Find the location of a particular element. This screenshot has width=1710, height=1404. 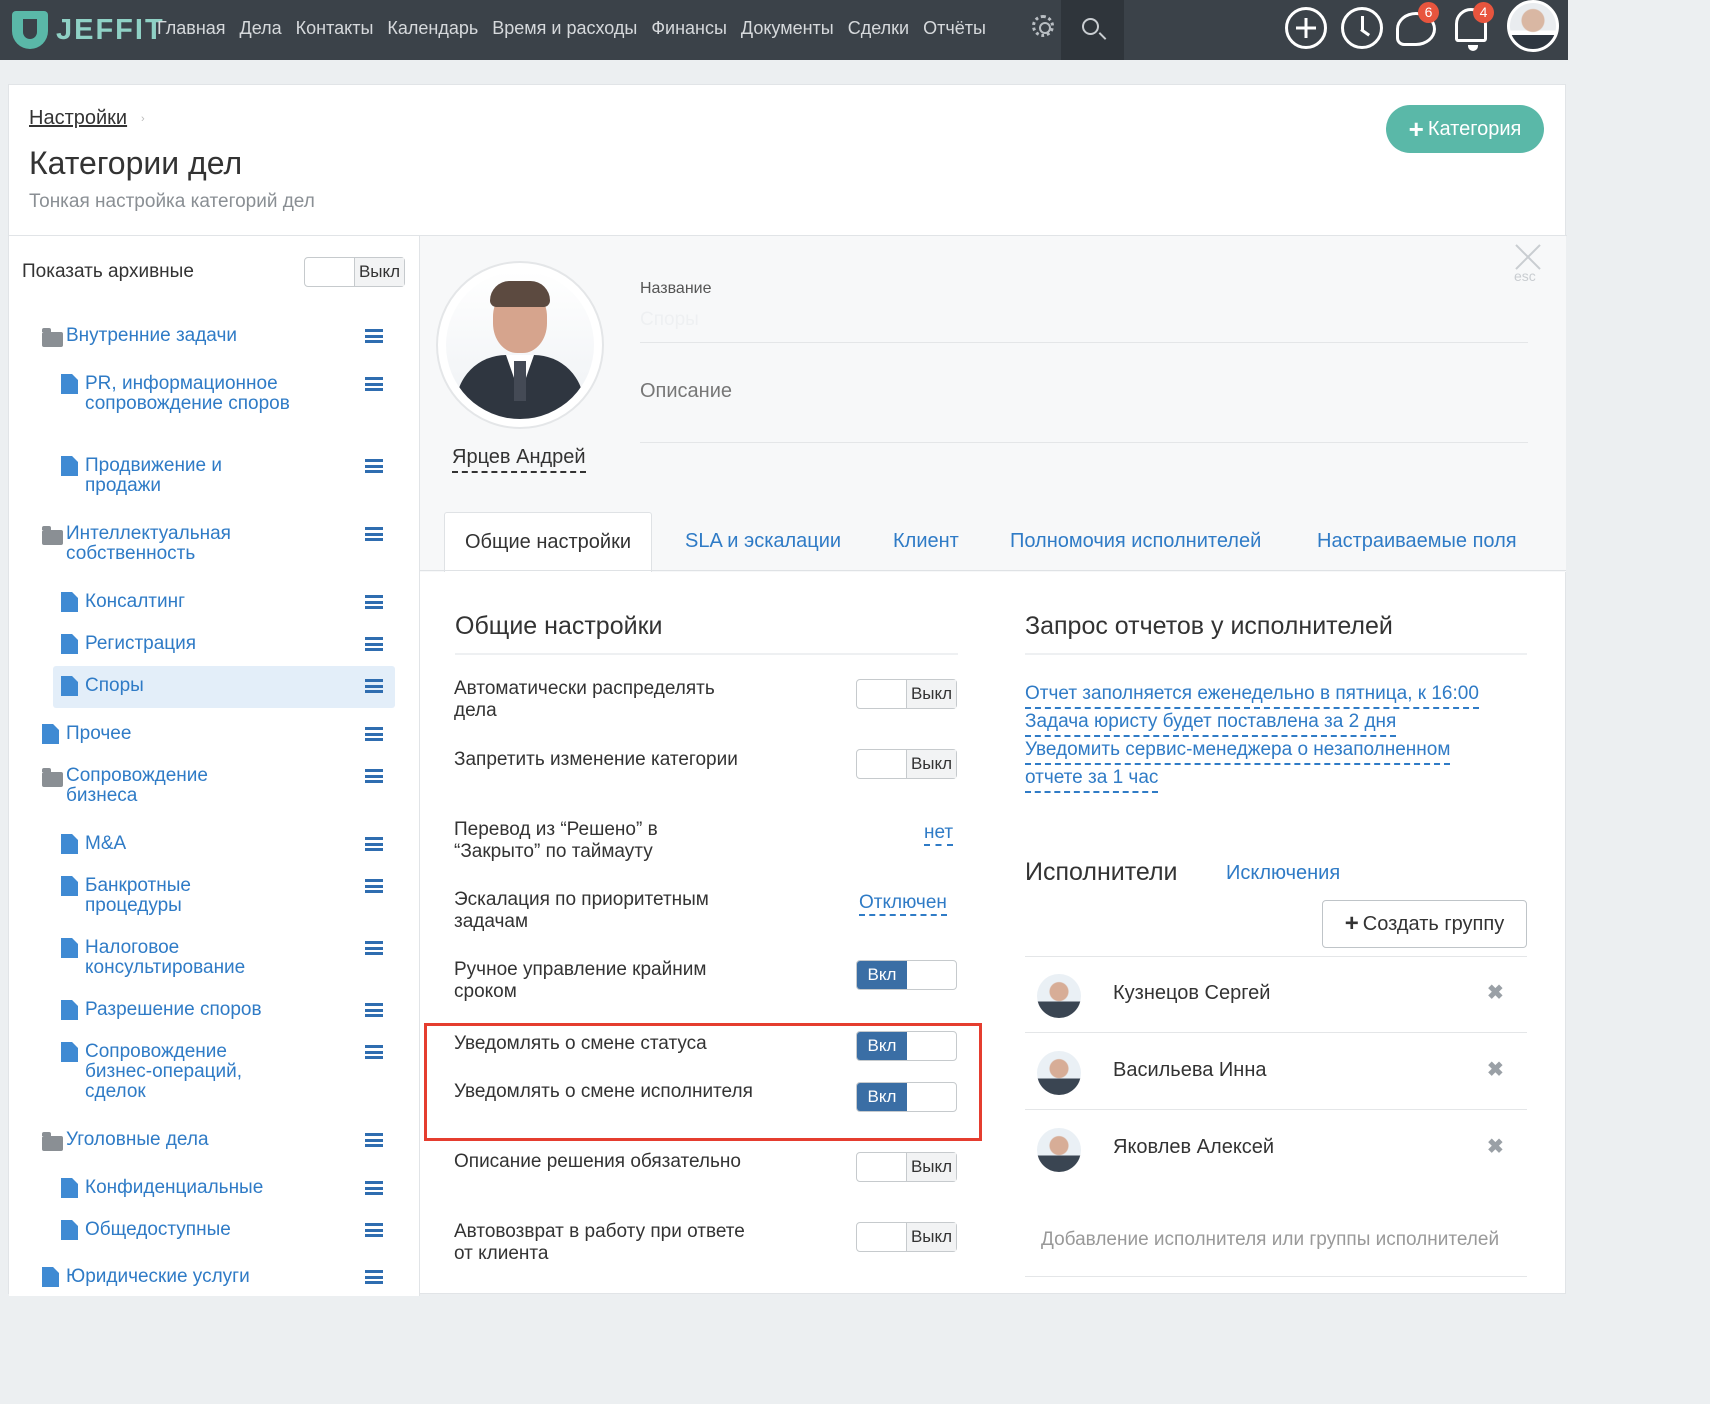

nav-calendar: Календарь is located at coordinates (432, 28).